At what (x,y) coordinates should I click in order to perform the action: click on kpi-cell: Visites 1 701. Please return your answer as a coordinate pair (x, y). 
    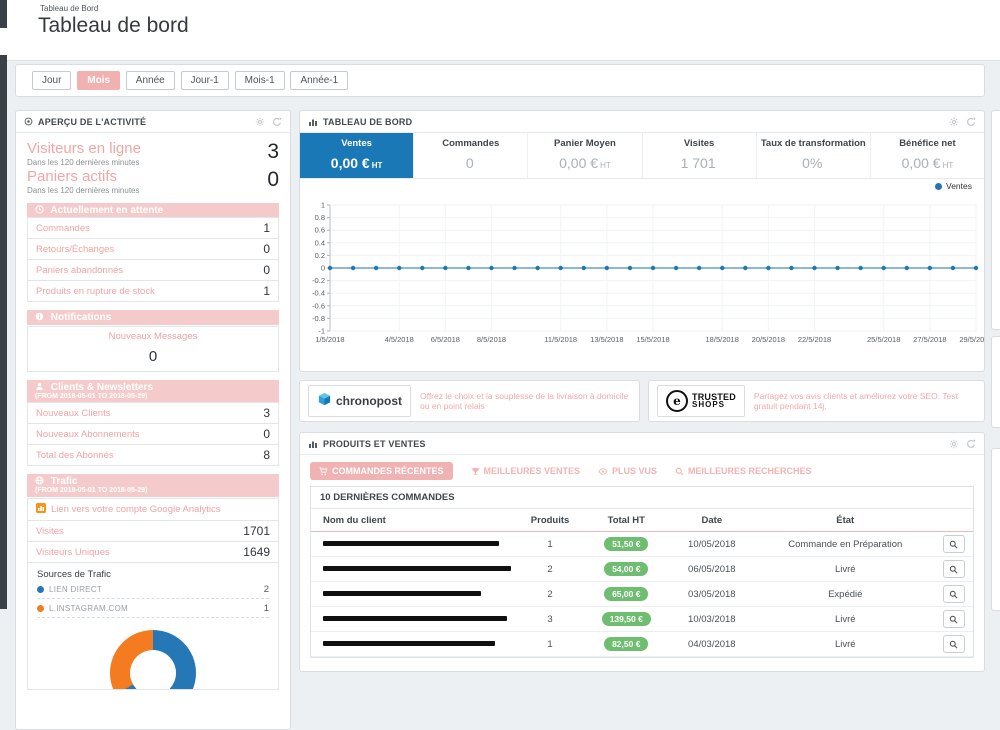
    Looking at the image, I should click on (698, 155).